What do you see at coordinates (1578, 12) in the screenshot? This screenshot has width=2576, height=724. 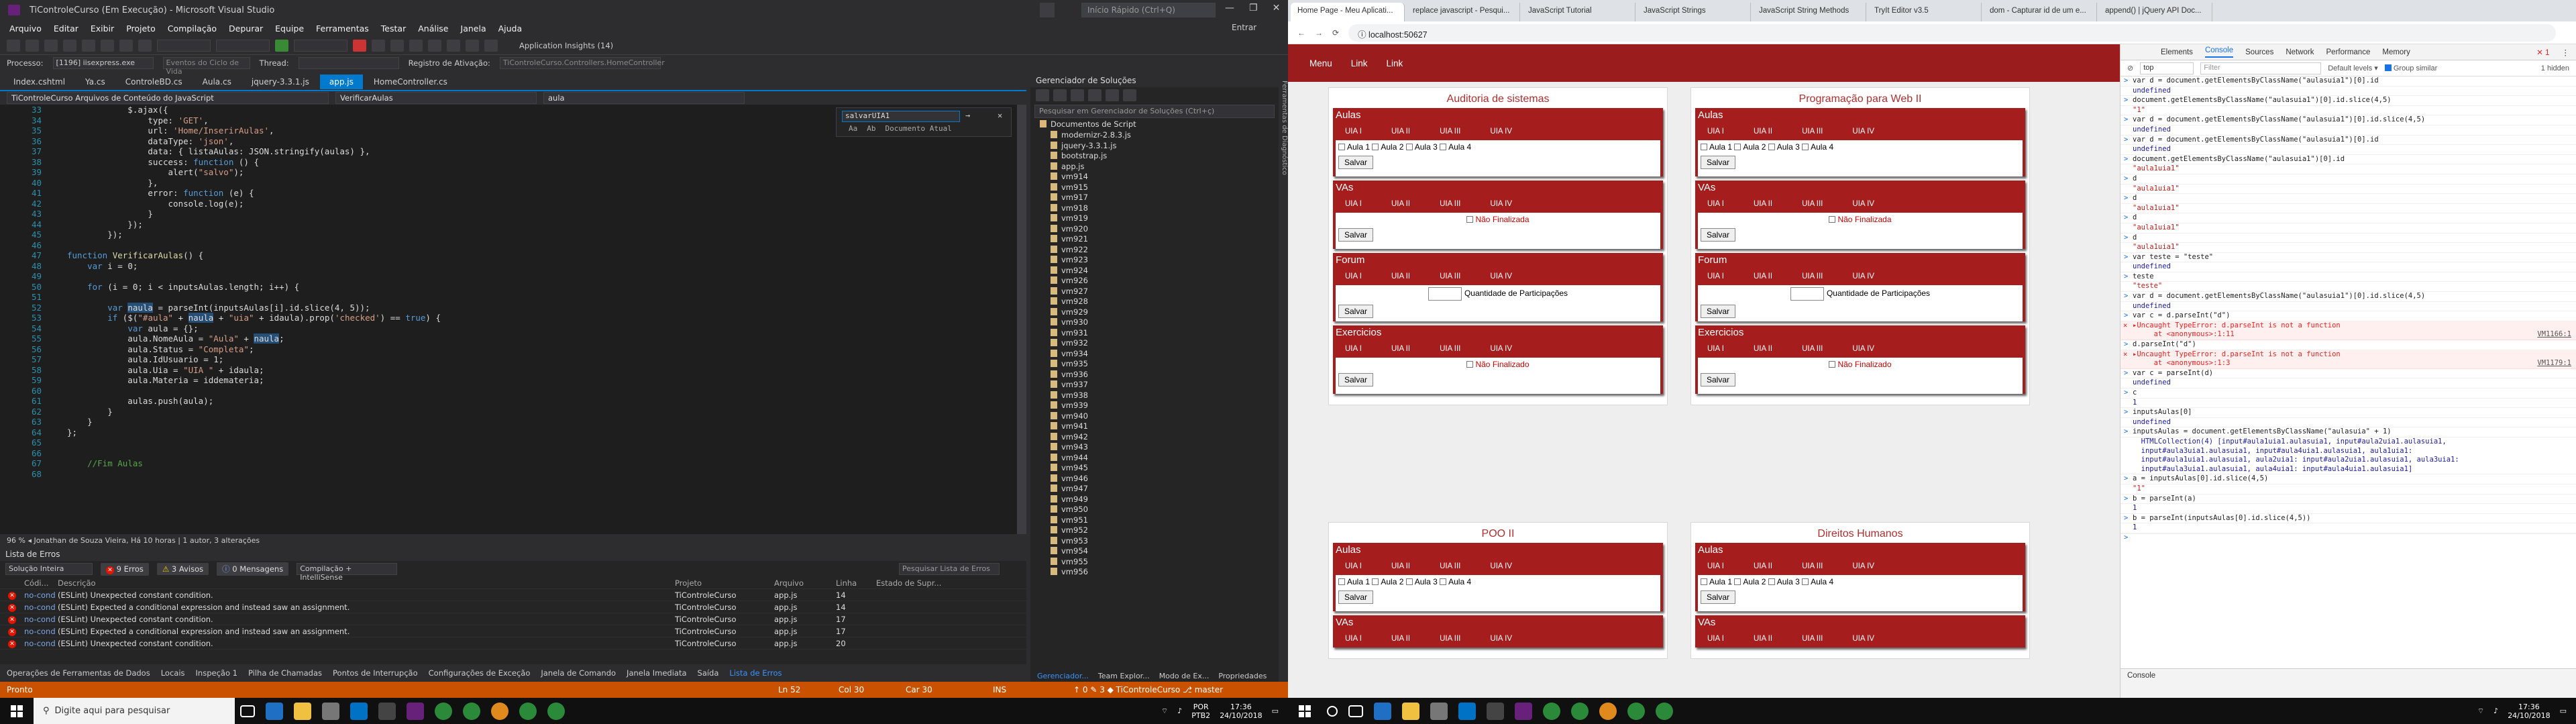 I see `browser-tab-js-tutorial: JavaScript Tutorial` at bounding box center [1578, 12].